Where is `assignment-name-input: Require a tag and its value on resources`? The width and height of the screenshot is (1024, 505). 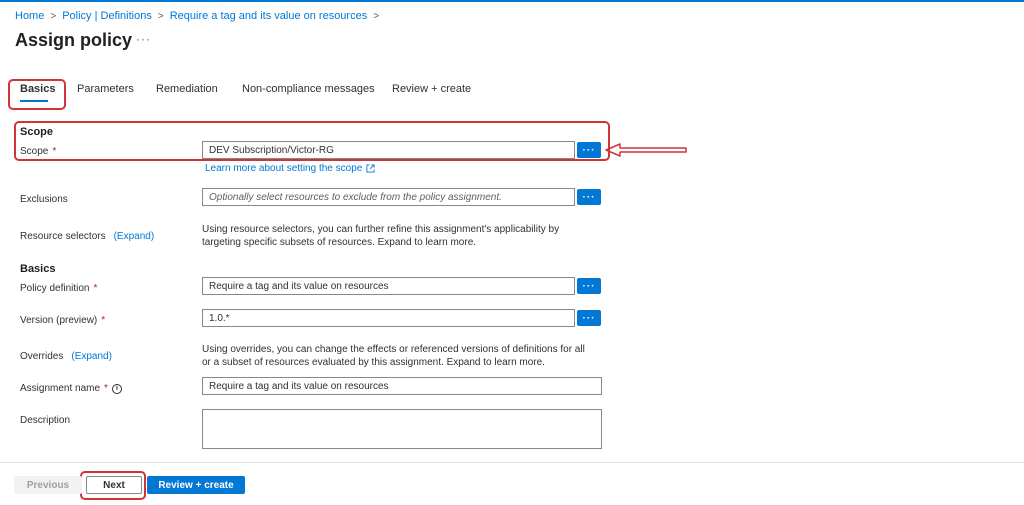 assignment-name-input: Require a tag and its value on resources is located at coordinates (402, 386).